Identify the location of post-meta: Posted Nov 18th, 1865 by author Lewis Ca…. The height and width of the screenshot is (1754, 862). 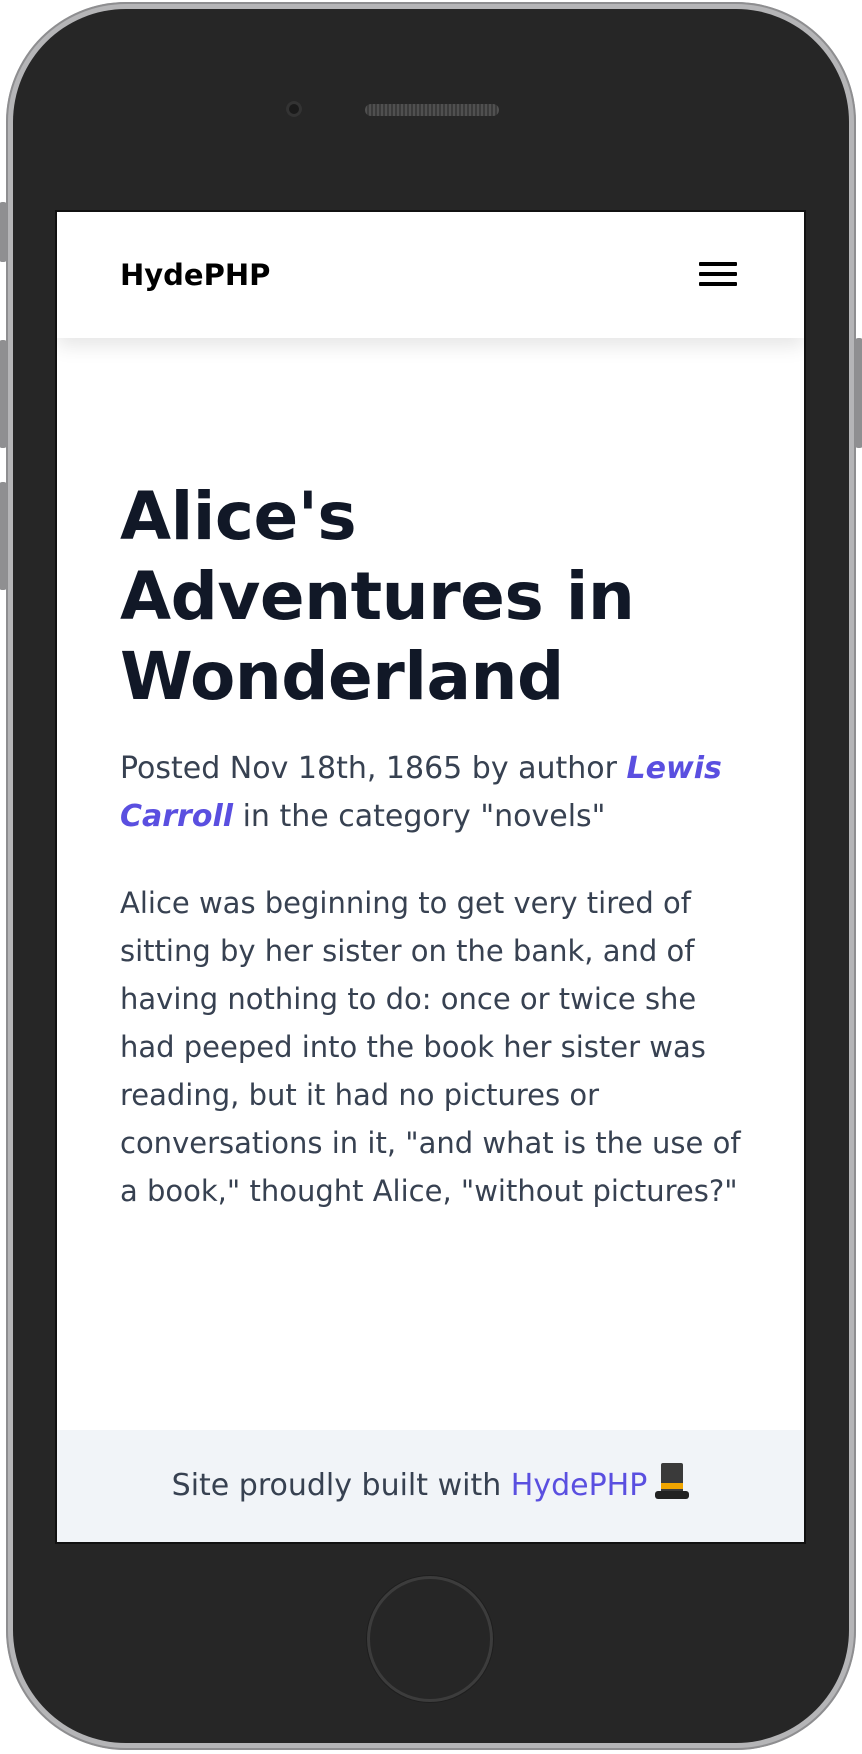
(435, 793).